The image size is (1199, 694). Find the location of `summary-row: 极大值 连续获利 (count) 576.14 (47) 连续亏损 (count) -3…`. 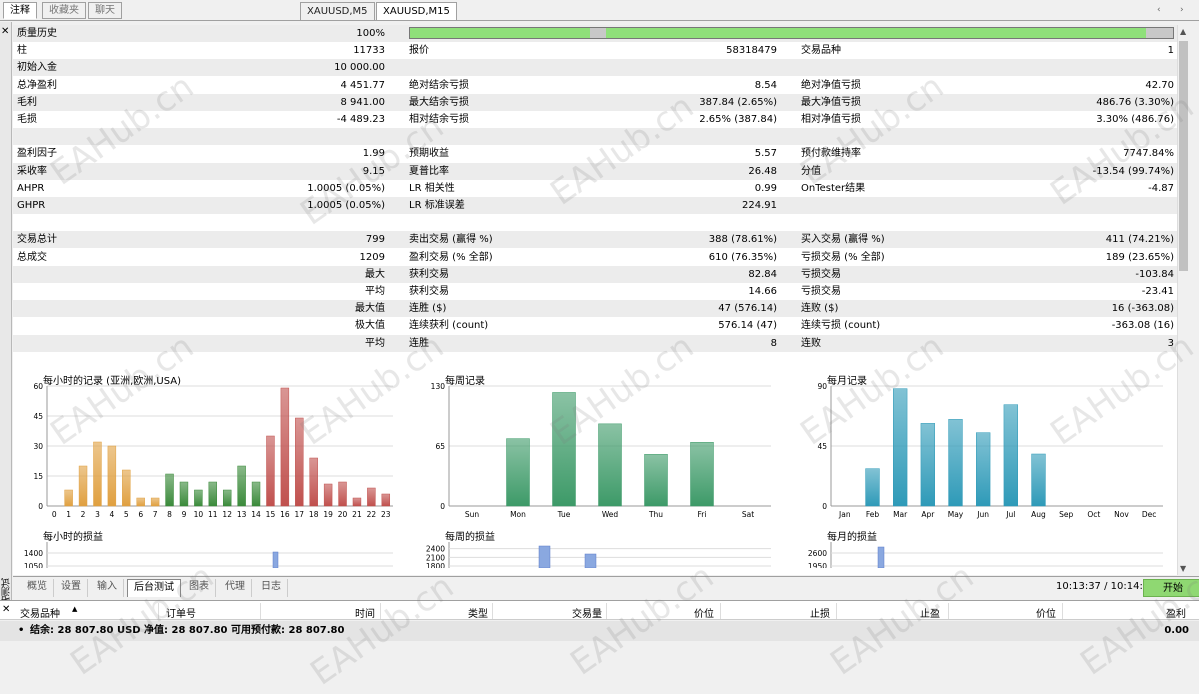

summary-row: 极大值 连续获利 (count) 576.14 (47) 连续亏损 (count) -3… is located at coordinates (595, 325).